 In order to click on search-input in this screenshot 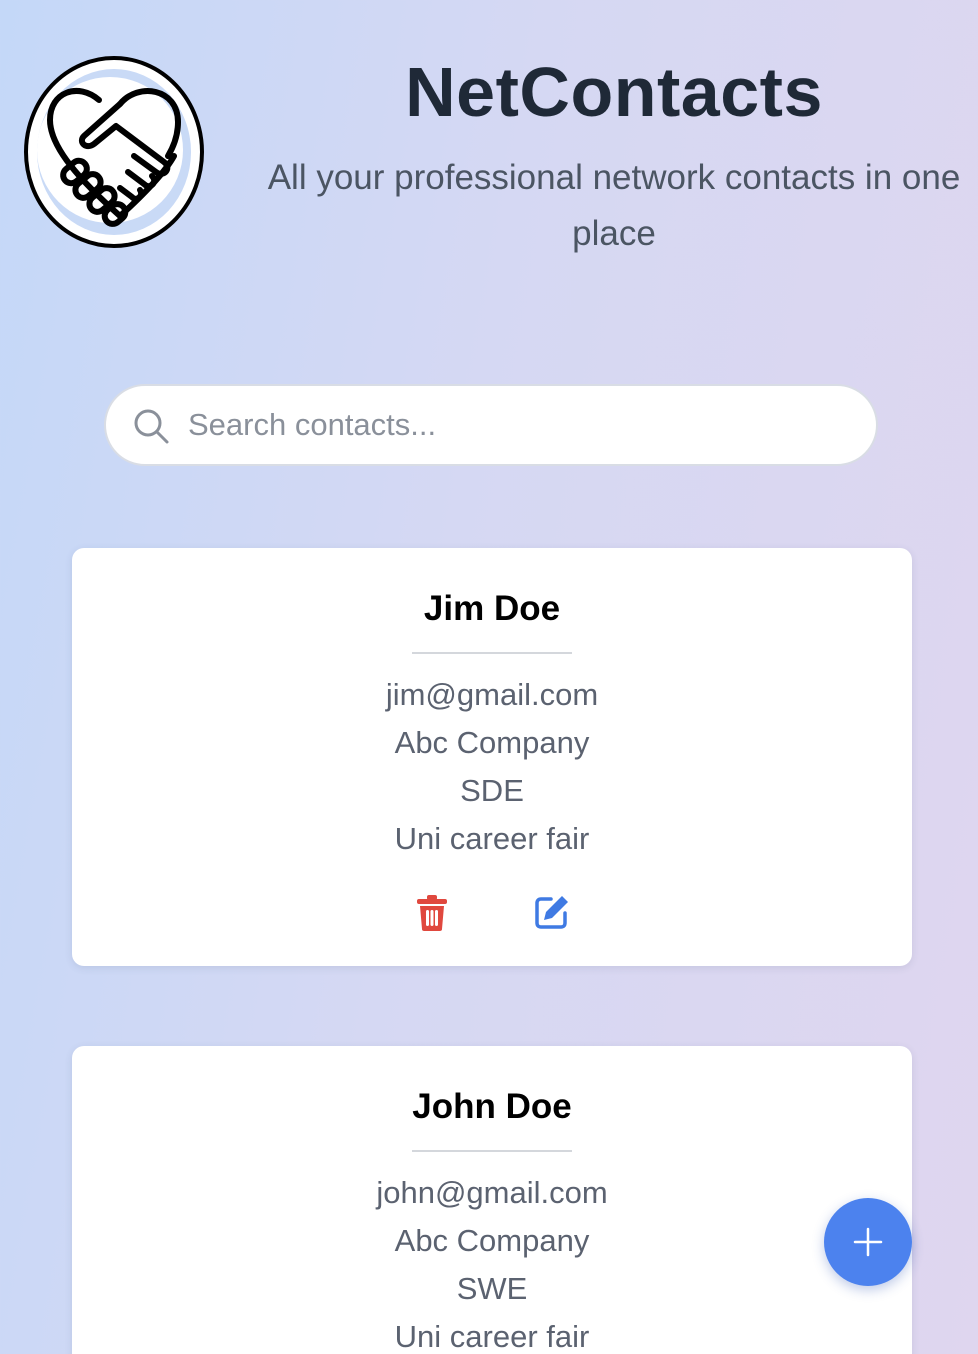, I will do `click(518, 425)`.